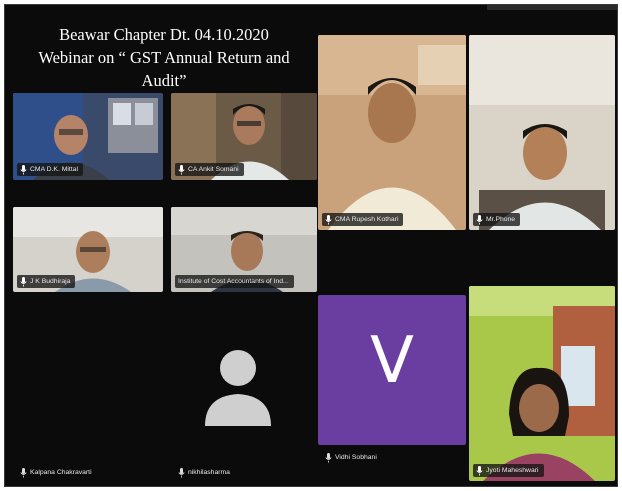 This screenshot has height=491, width=622. I want to click on avatar-letter: V, so click(392, 361).